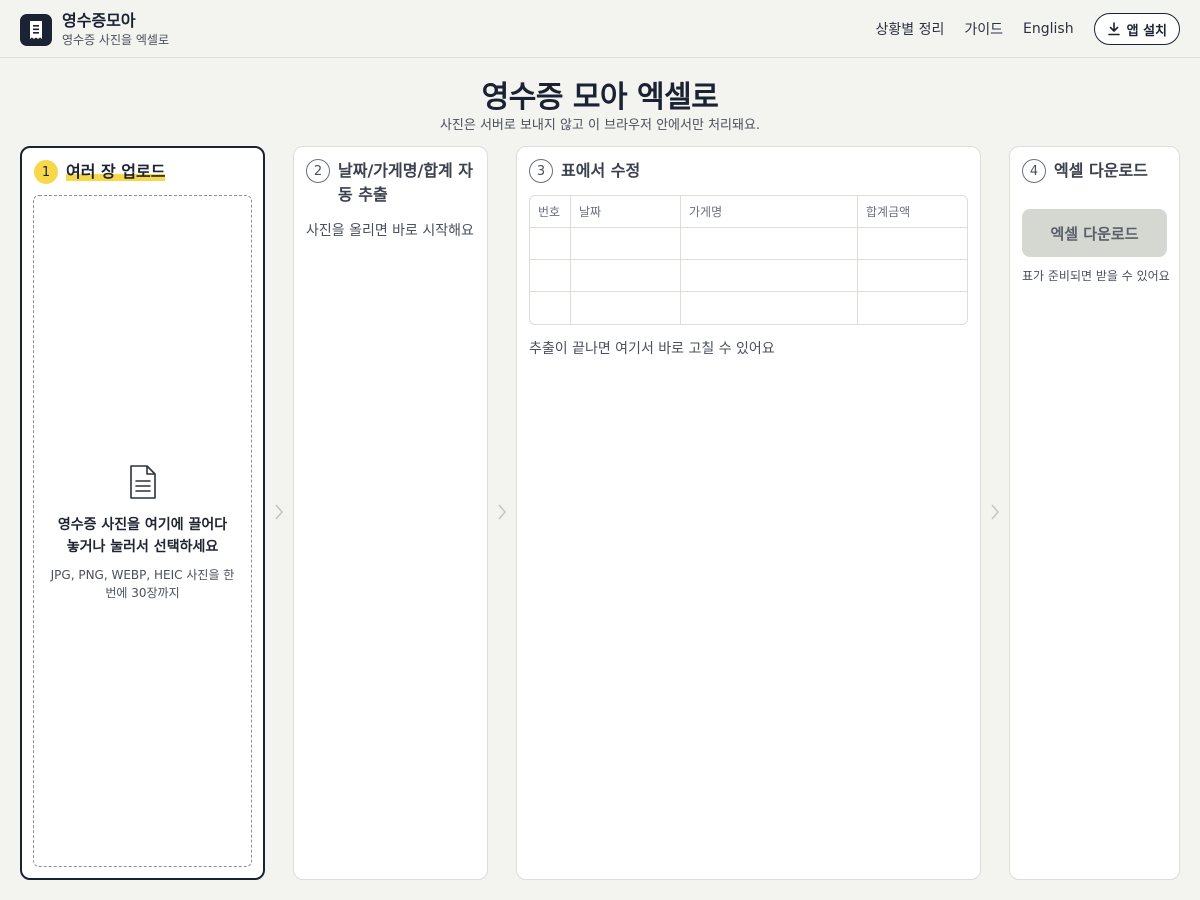 Image resolution: width=1200 pixels, height=900 pixels. I want to click on column-header-number: 번호, so click(550, 212).